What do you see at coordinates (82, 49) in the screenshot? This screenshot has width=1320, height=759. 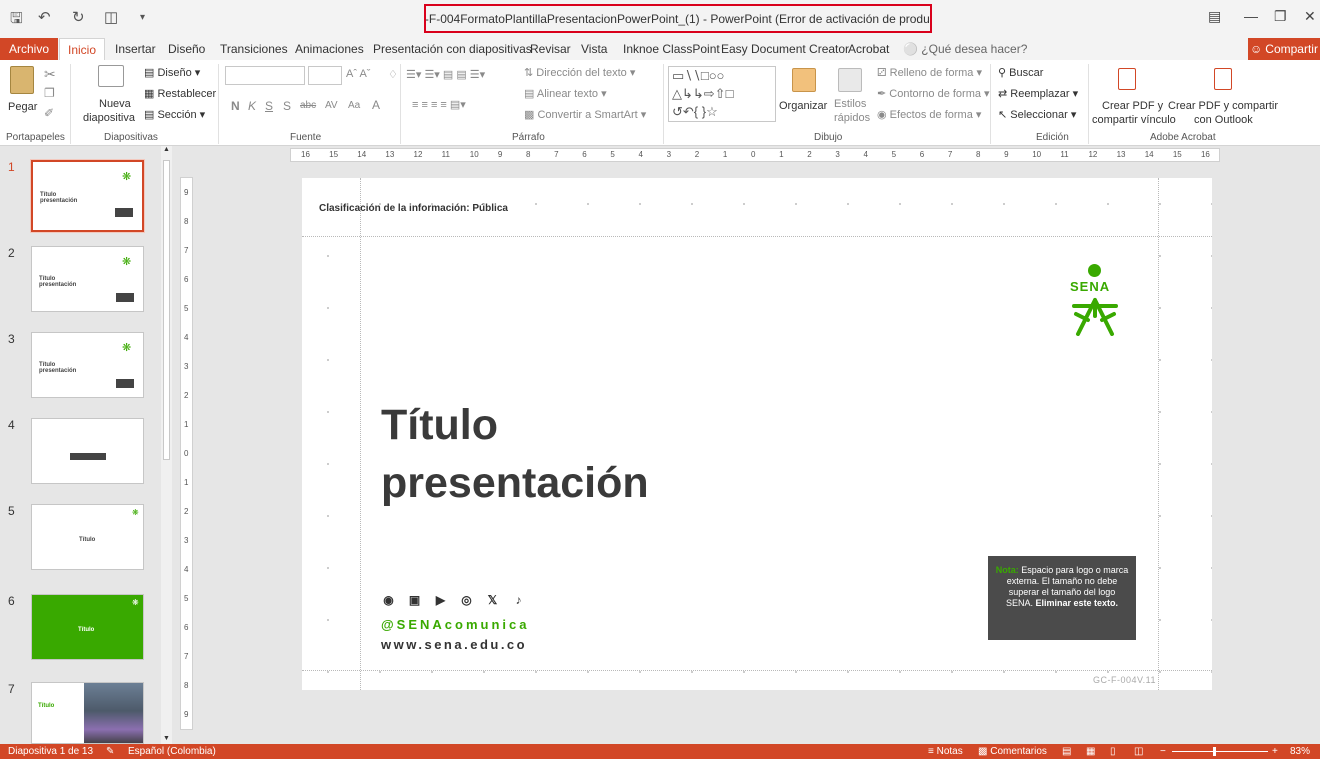 I see `tab-inicio: Inicio` at bounding box center [82, 49].